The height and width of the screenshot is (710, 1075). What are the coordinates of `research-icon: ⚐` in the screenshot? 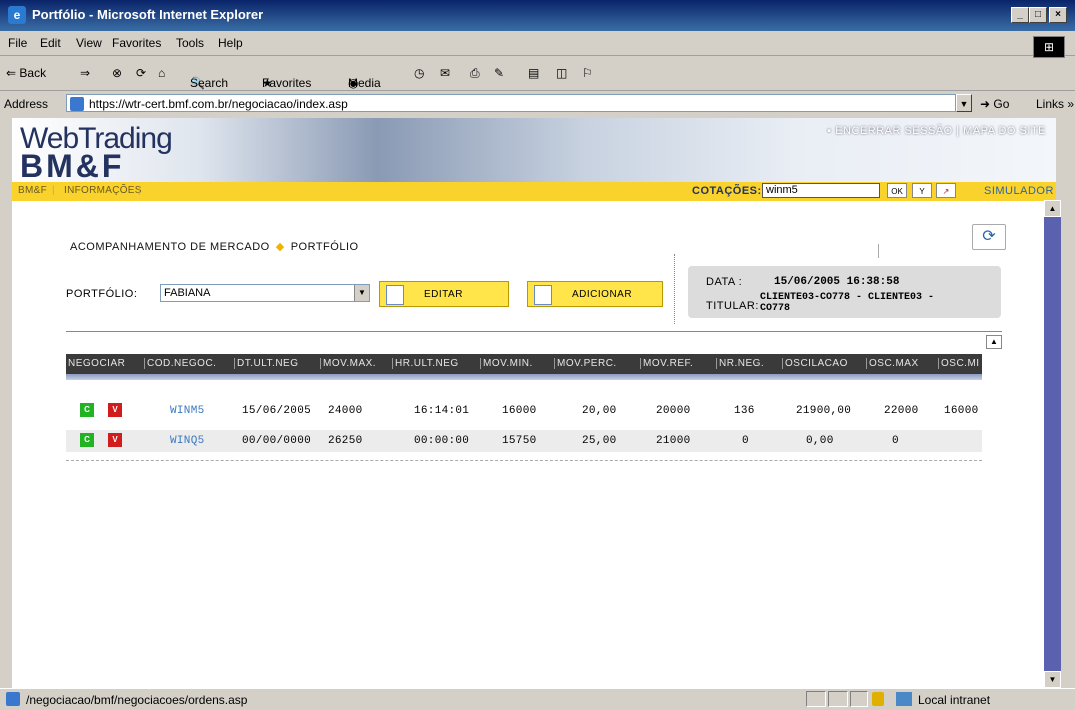 It's located at (587, 73).